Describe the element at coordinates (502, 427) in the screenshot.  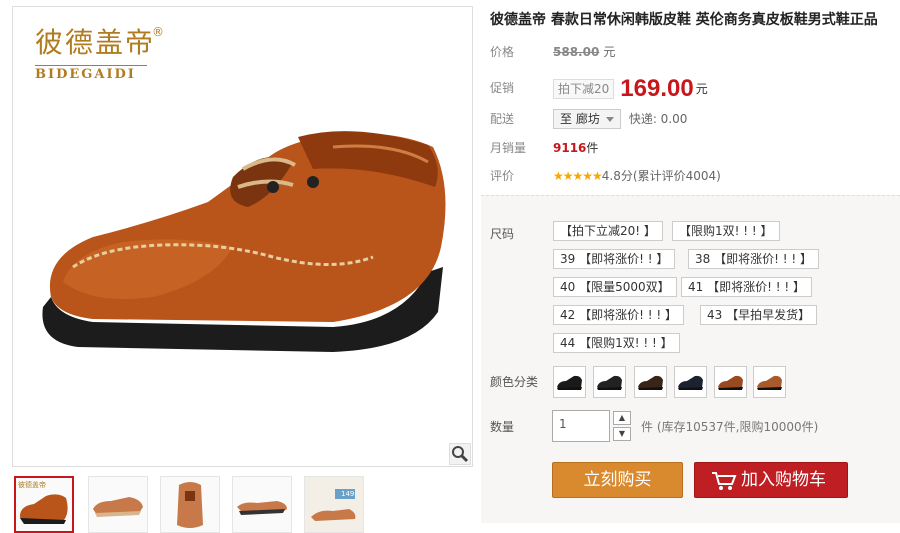
I see `quantity-label: 数量` at that location.